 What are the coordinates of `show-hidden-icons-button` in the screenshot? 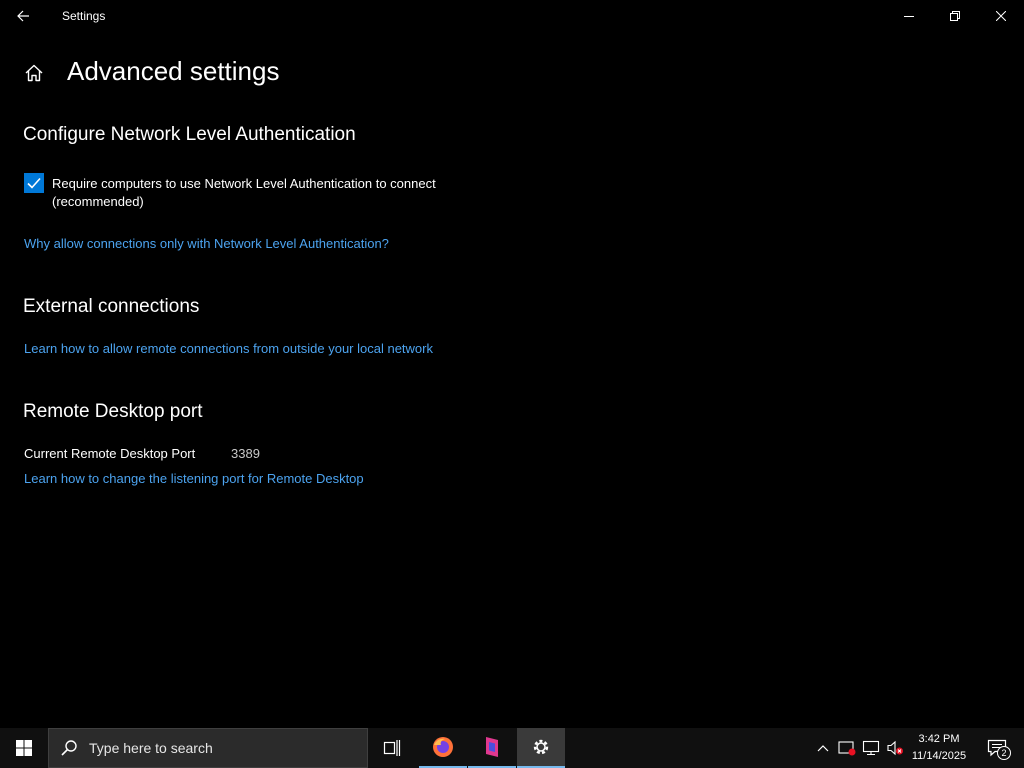 It's located at (823, 748).